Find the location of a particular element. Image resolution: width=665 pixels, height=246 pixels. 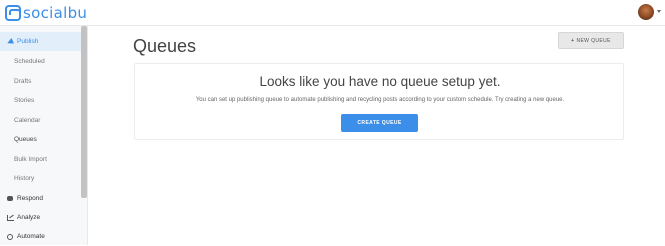

caret-down-icon is located at coordinates (659, 11).